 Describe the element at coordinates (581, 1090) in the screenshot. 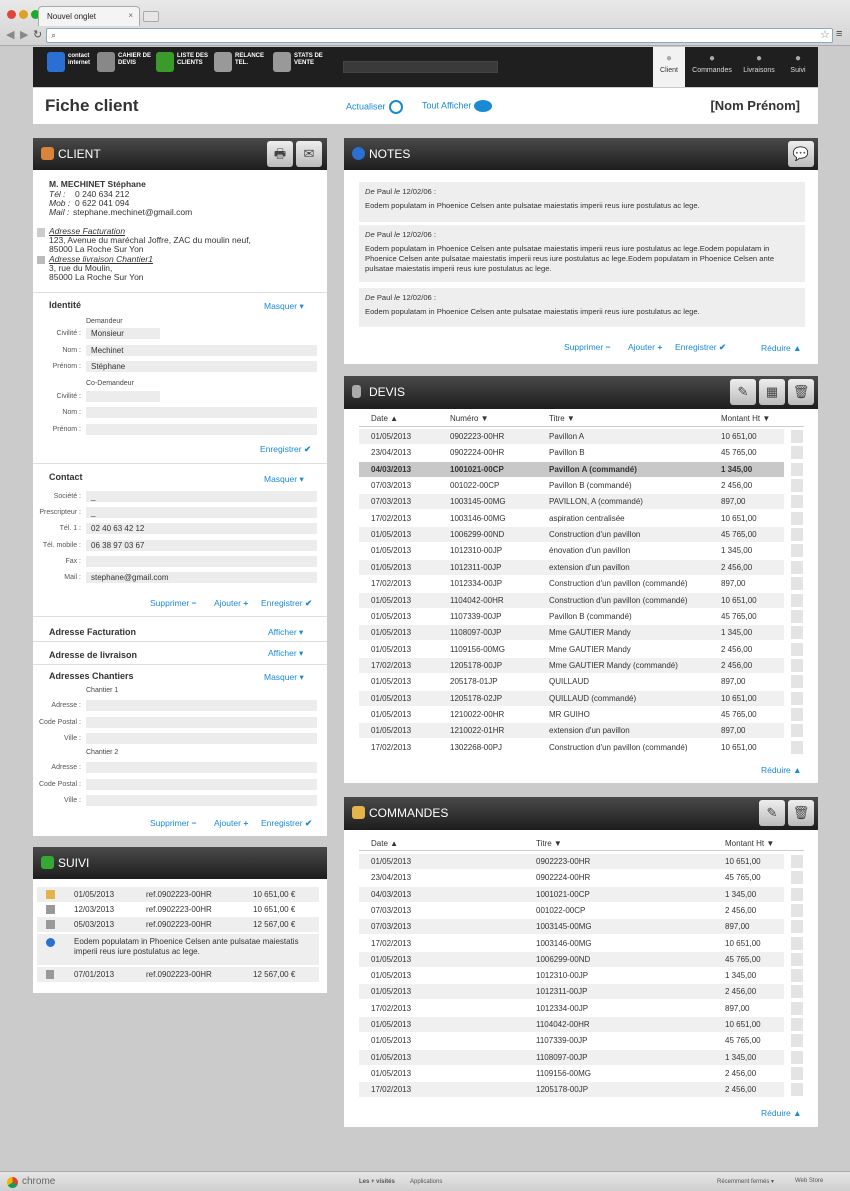

I see `table-row: 17/02/2013 1205178-00JP 2 456,00` at that location.